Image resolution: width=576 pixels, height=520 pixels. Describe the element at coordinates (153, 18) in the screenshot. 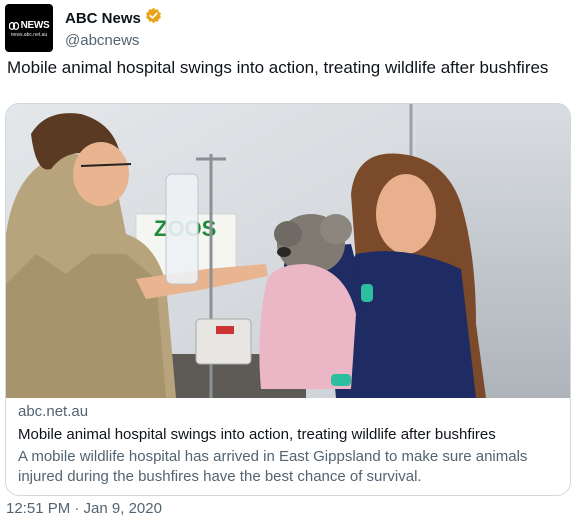

I see `verified-badge-icon` at that location.